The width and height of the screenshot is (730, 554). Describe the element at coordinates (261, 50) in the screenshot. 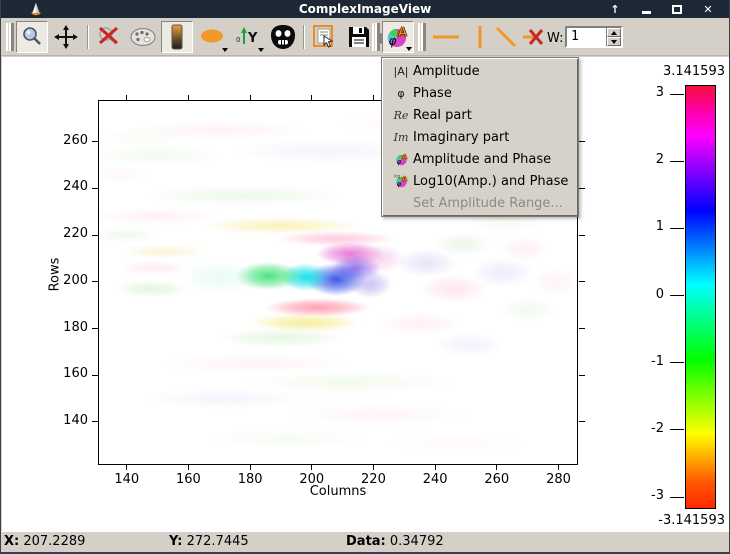

I see `axes-dropdown-arrow` at that location.